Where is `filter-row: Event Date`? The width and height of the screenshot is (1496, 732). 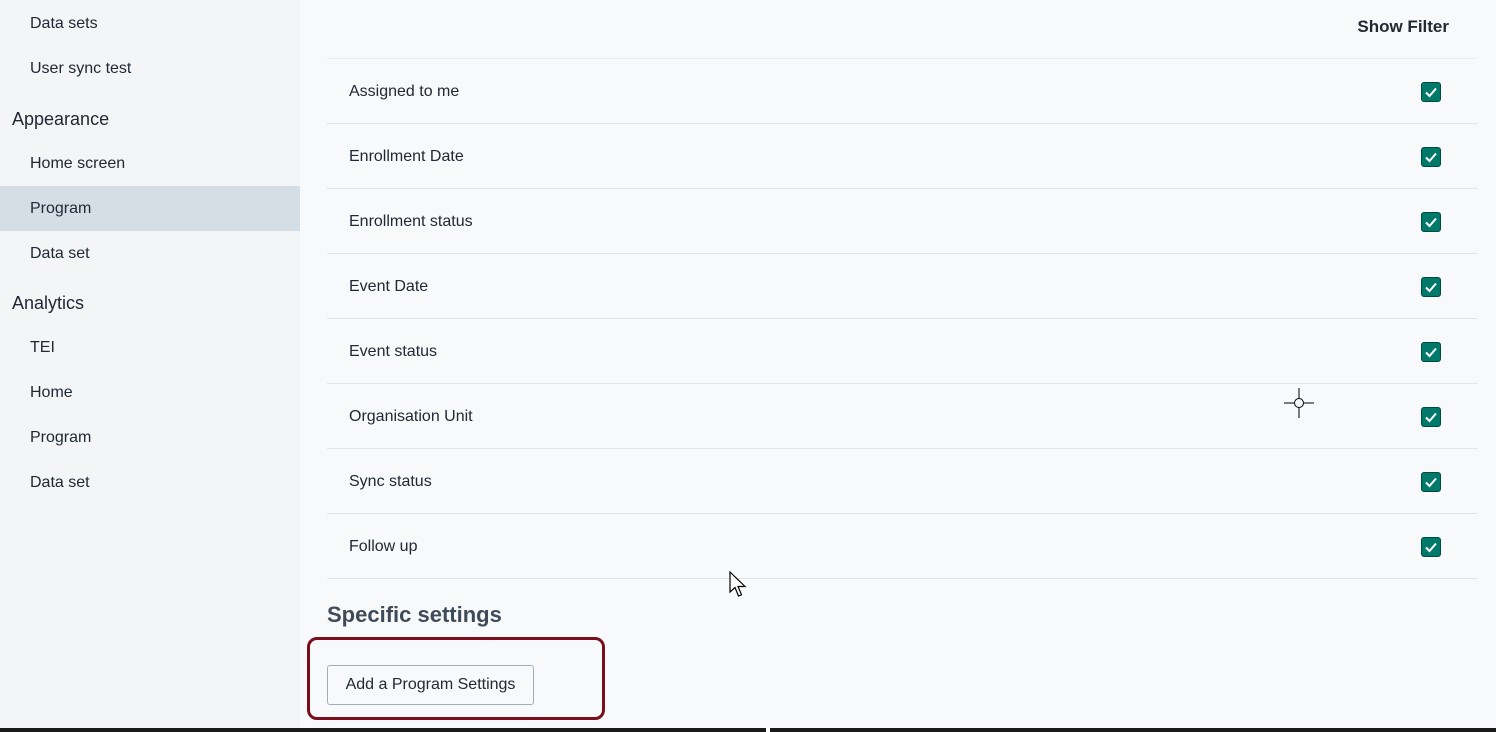
filter-row: Event Date is located at coordinates (902, 286).